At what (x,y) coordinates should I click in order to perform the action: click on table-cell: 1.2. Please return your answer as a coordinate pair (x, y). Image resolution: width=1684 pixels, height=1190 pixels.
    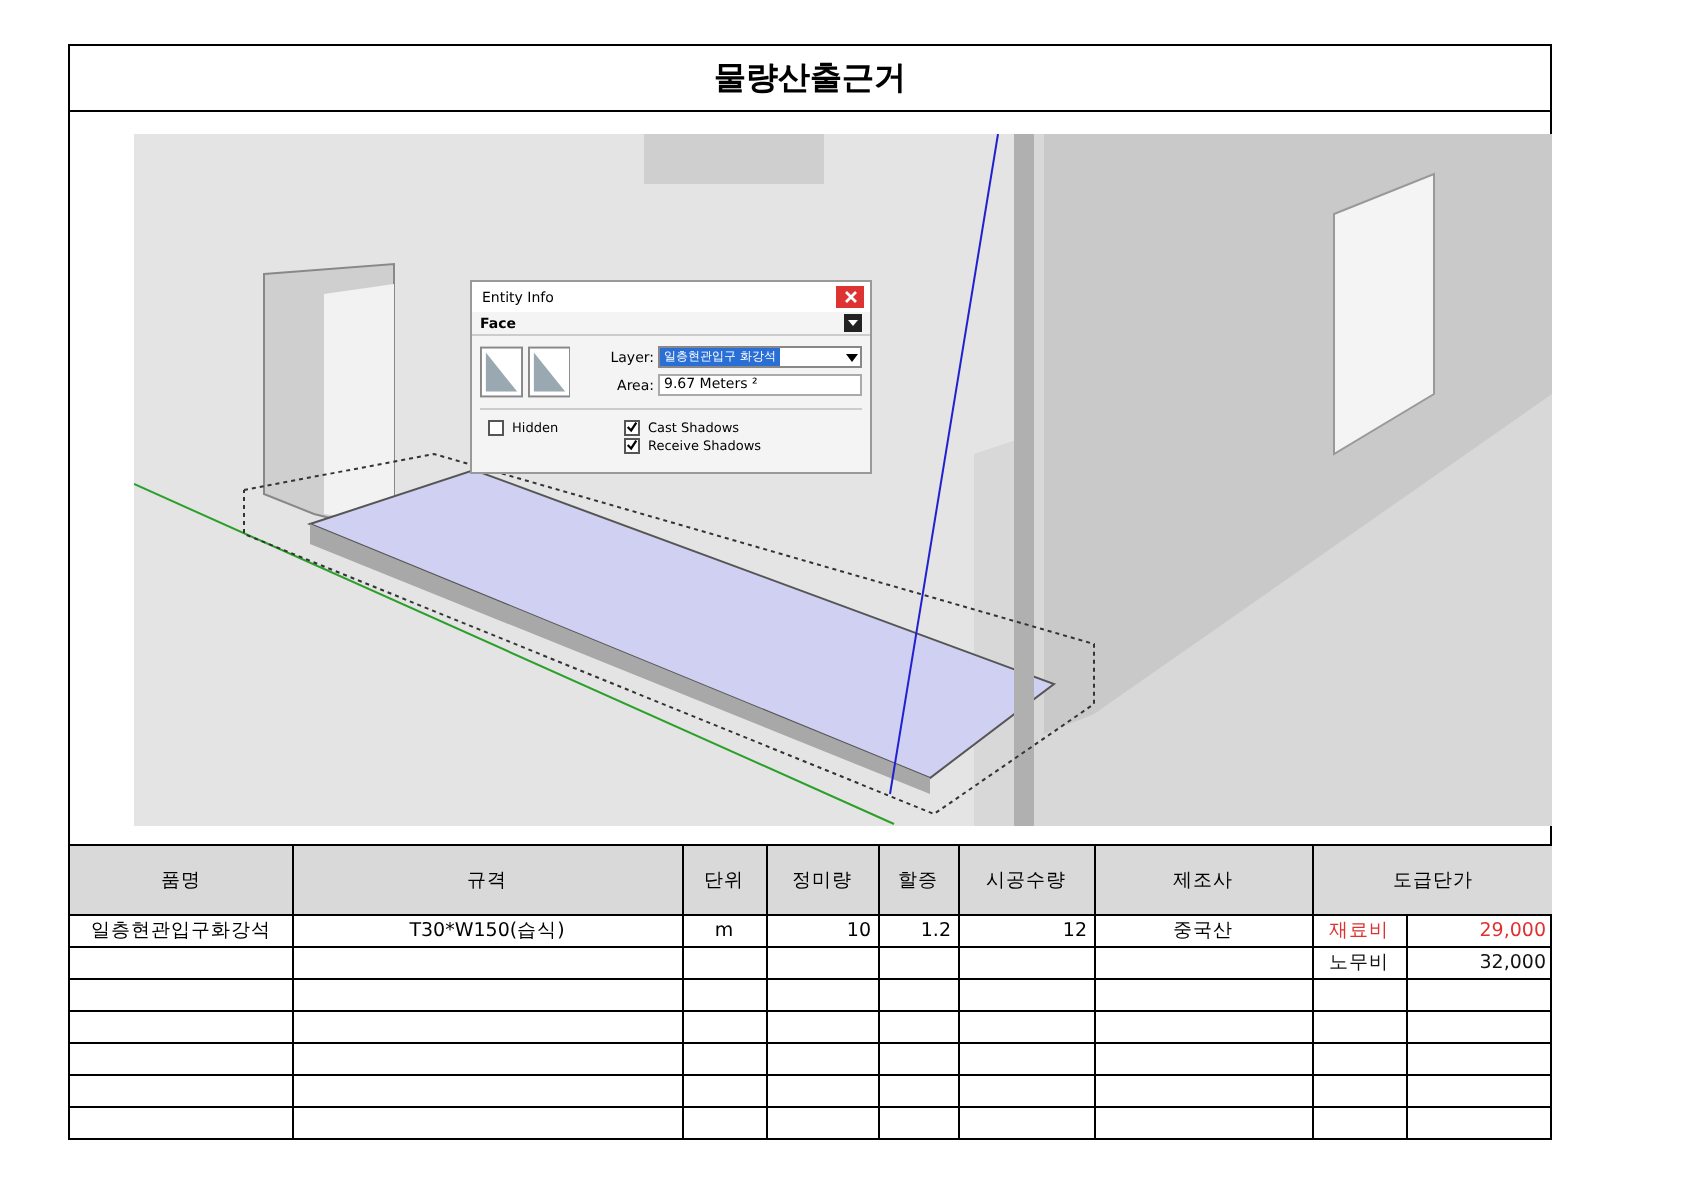
    Looking at the image, I should click on (918, 931).